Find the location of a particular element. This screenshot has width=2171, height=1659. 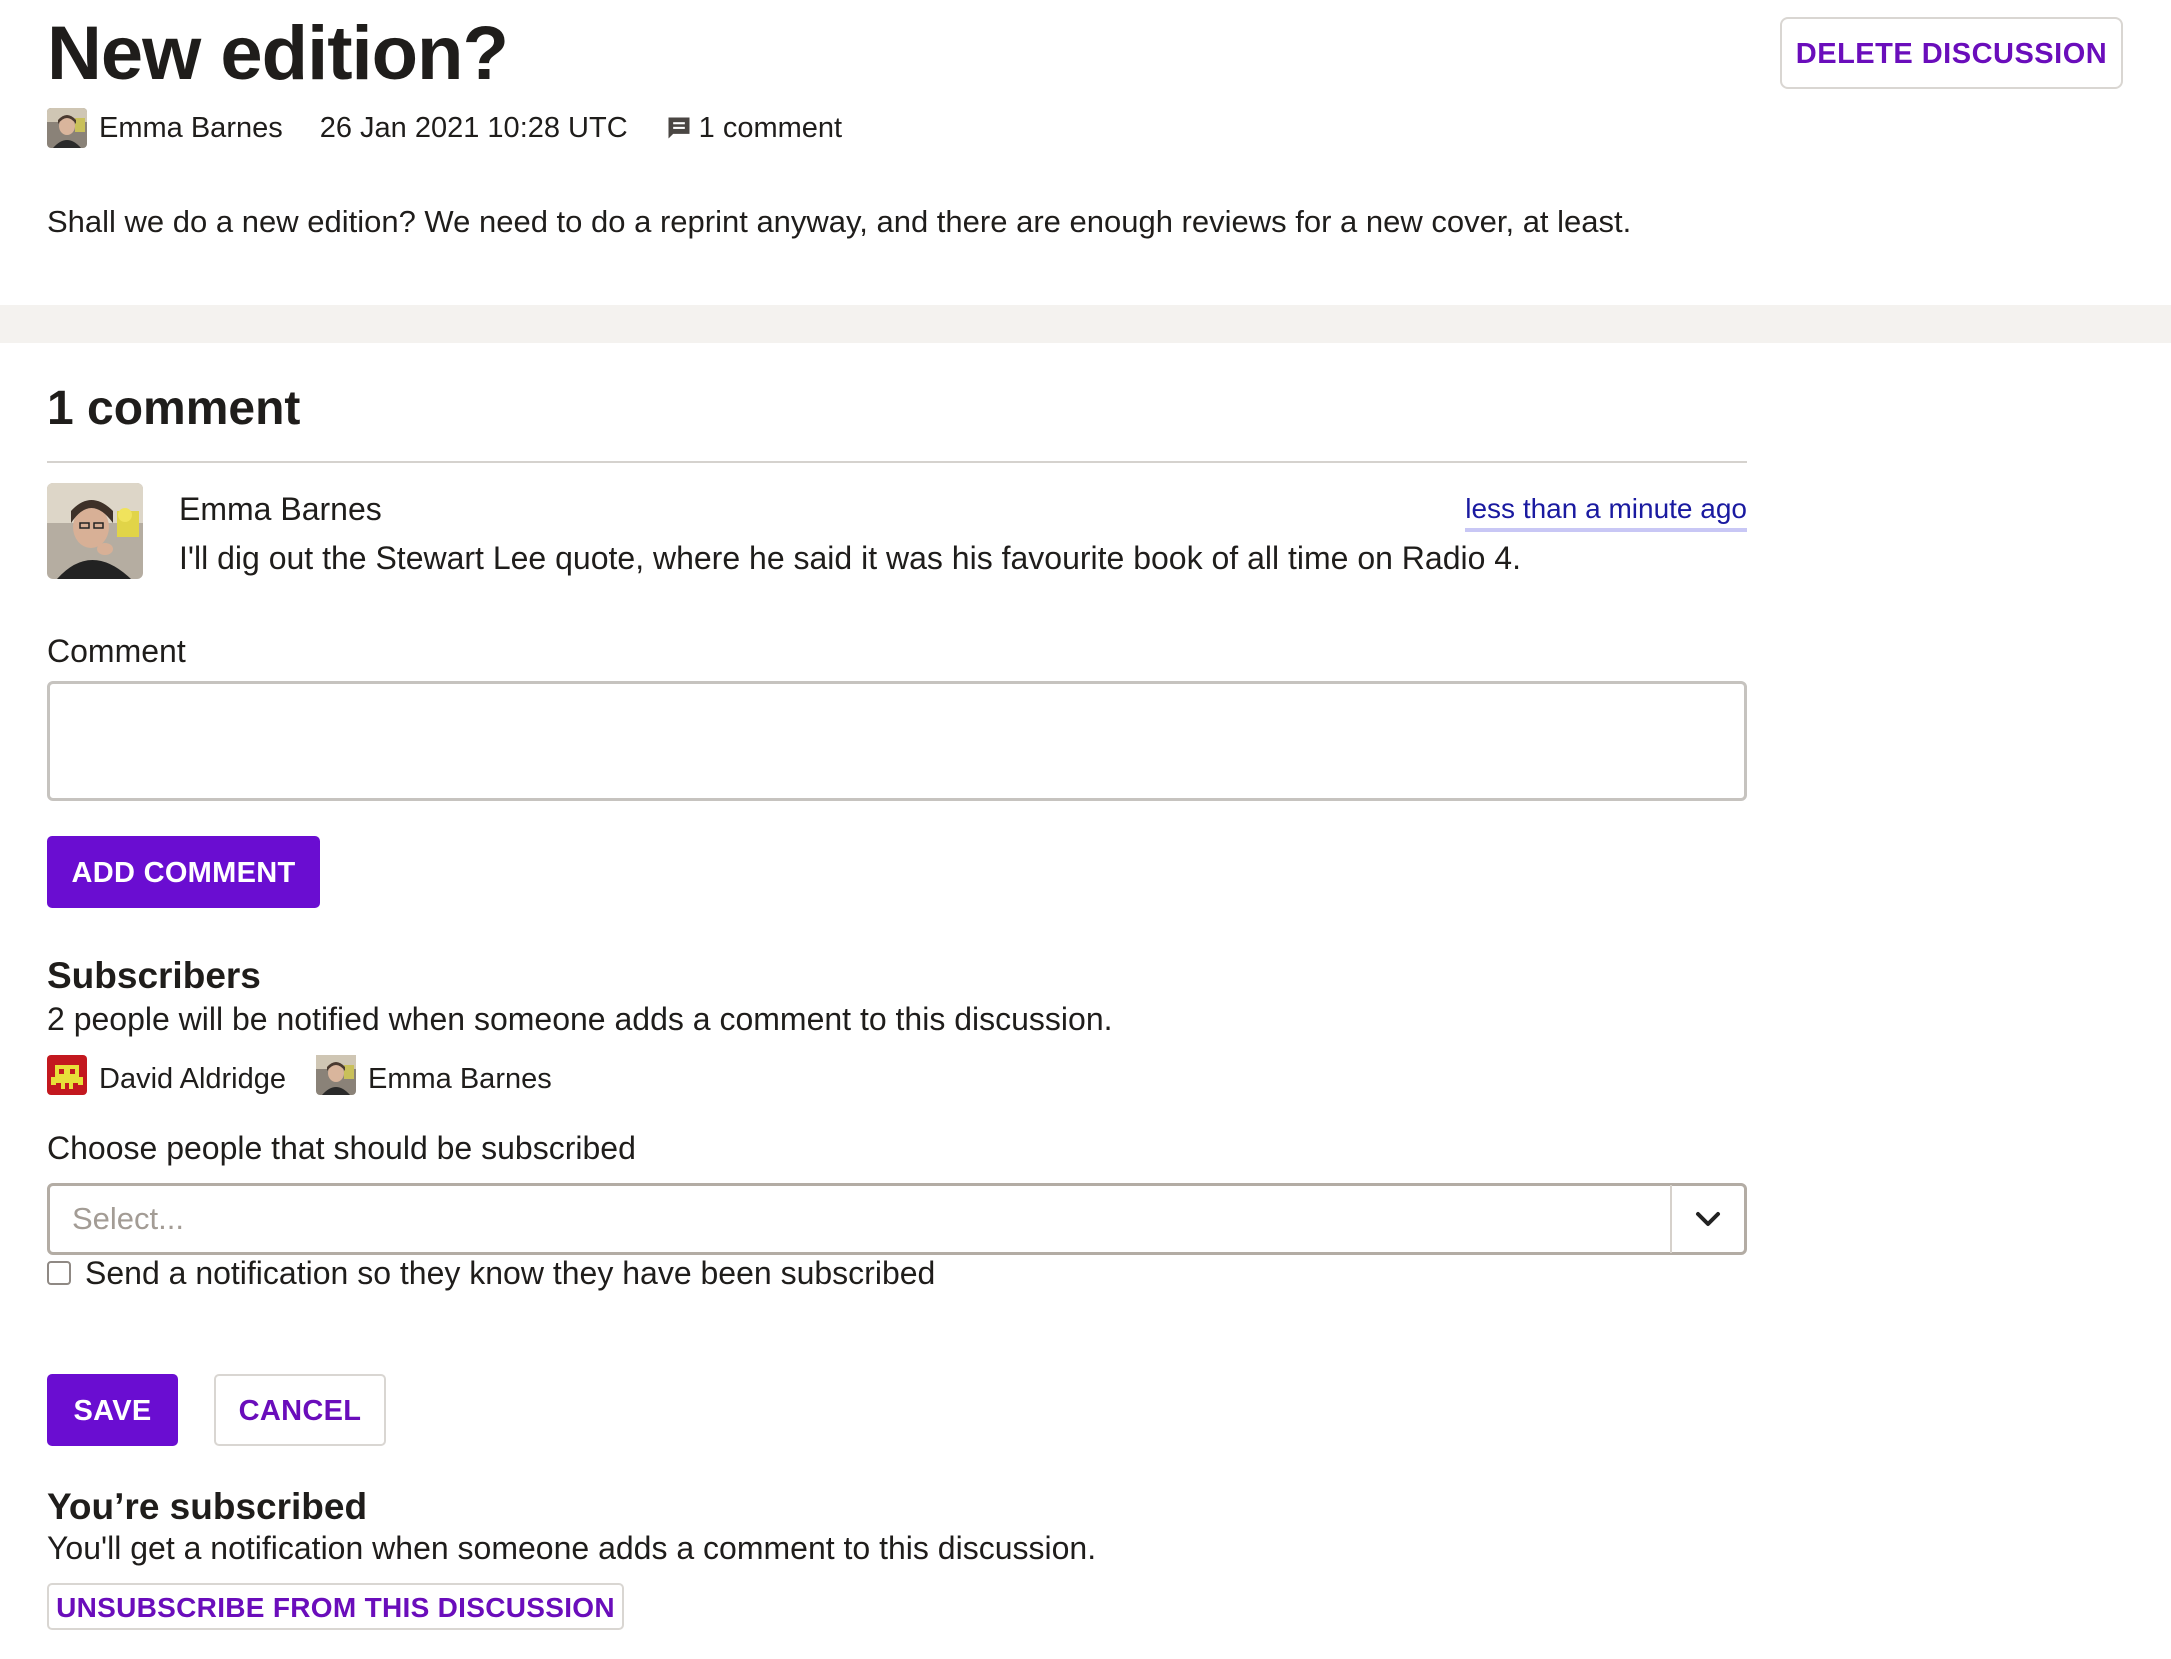

notify-checkbox is located at coordinates (59, 1273).